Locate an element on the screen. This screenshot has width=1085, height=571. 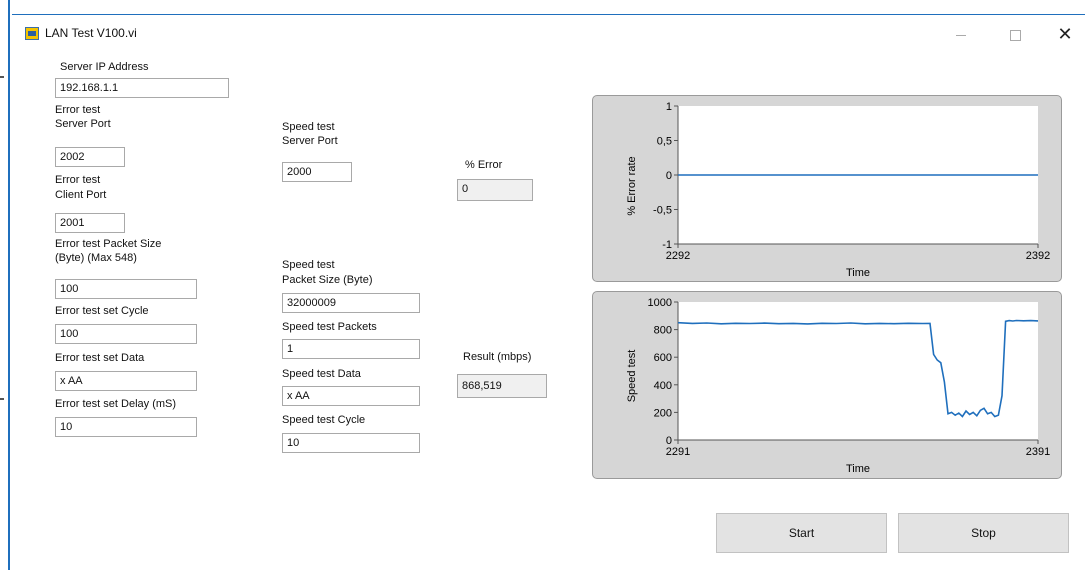
speed-cycle-label: Speed test Cycle is located at coordinates (324, 420).